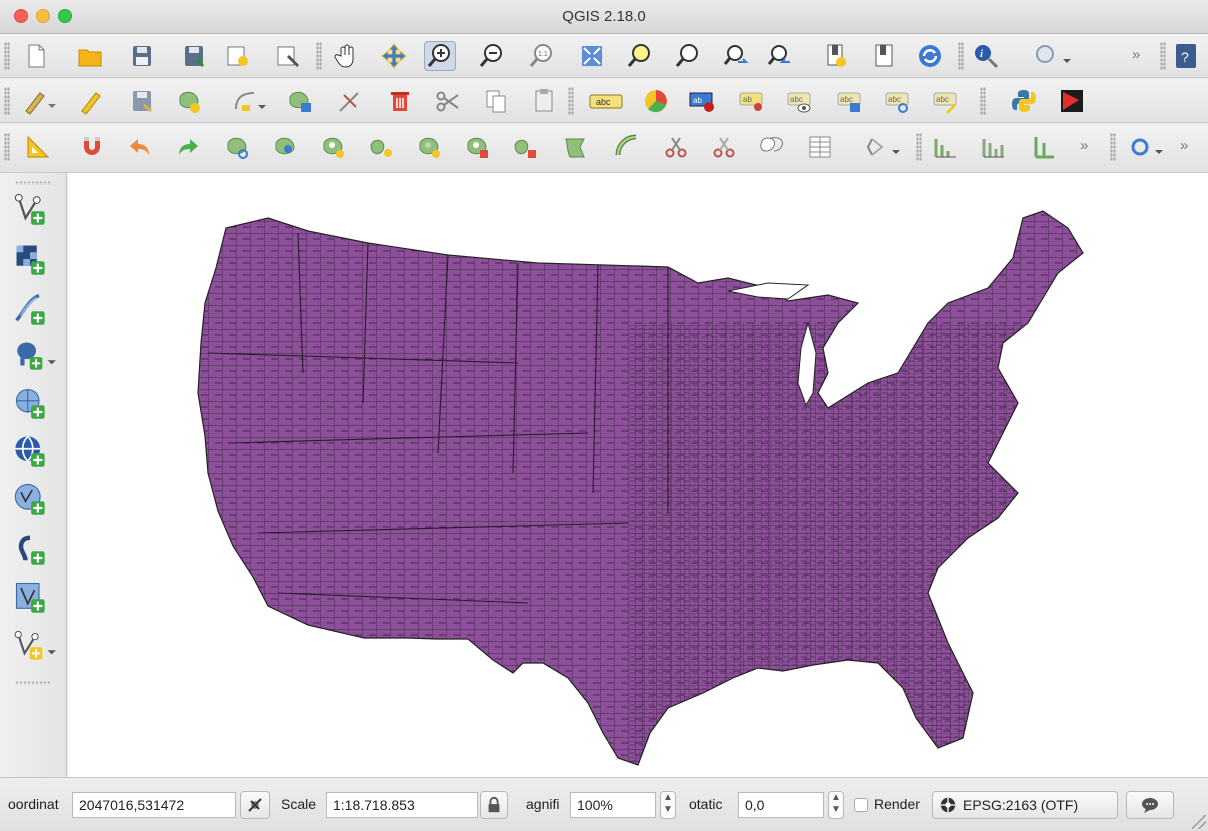 The height and width of the screenshot is (831, 1208). I want to click on change-label-icon: abc, so click(946, 101).